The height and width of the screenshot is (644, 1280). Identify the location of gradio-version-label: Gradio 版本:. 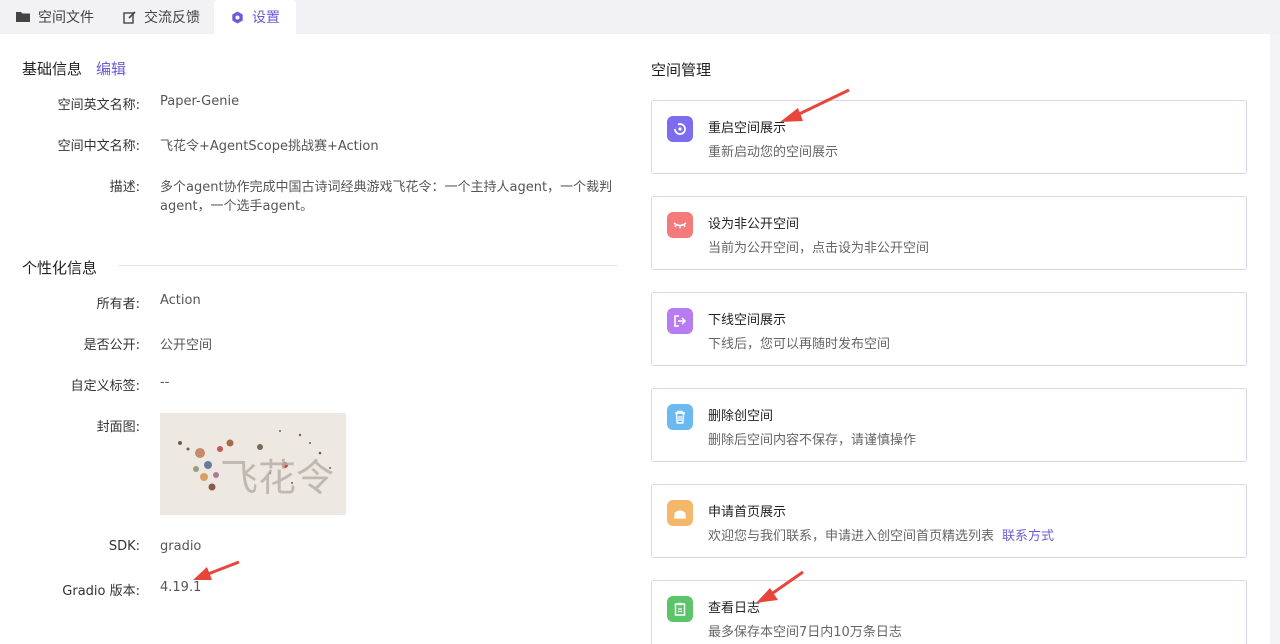
(101, 591).